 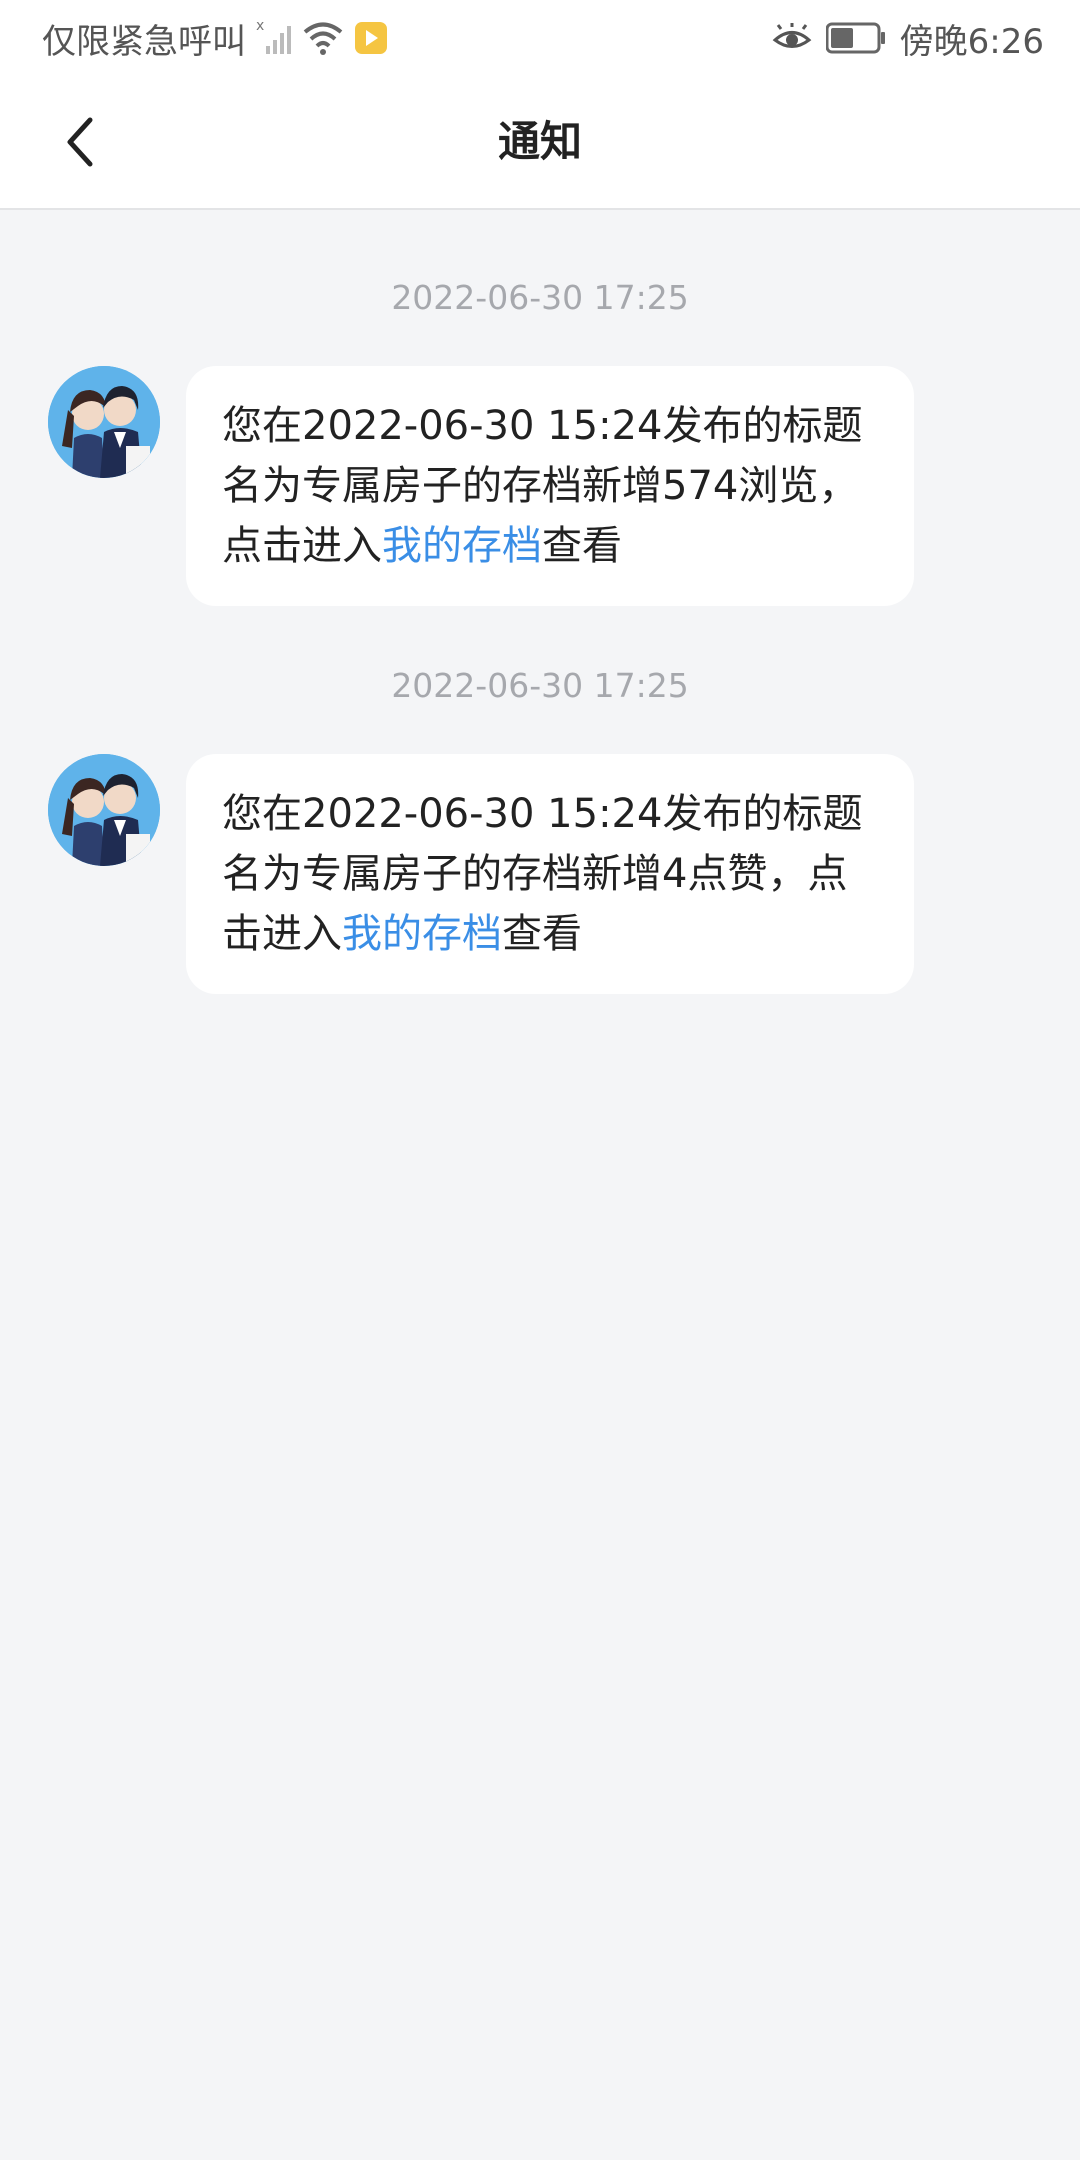 What do you see at coordinates (260, 26) in the screenshot?
I see `svg-text: x` at bounding box center [260, 26].